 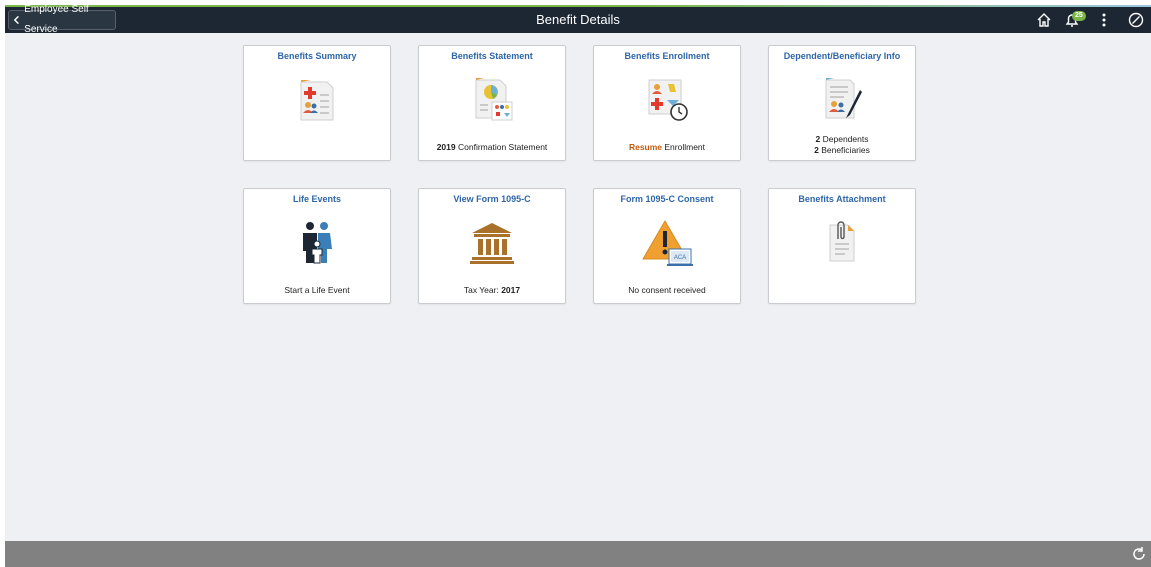 I want to click on tile-status: Resume Enrollment, so click(x=667, y=147).